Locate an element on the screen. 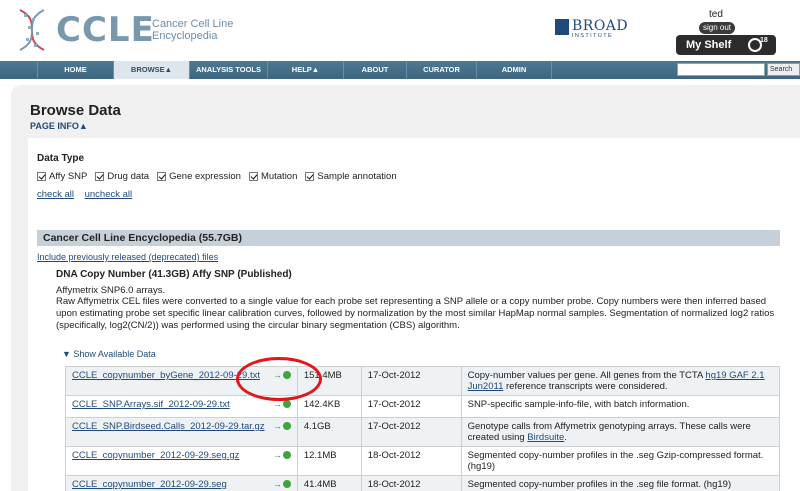 The height and width of the screenshot is (491, 800). description-link: Birdsuite is located at coordinates (545, 437).